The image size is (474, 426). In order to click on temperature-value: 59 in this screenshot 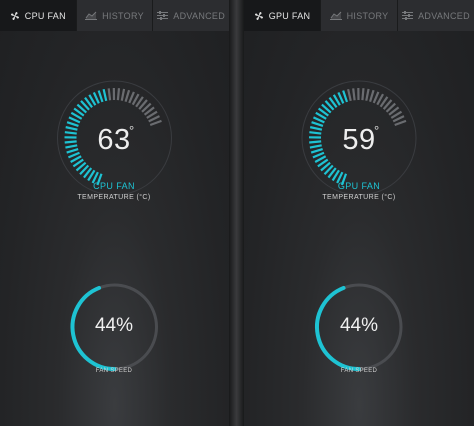, I will do `click(359, 140)`.